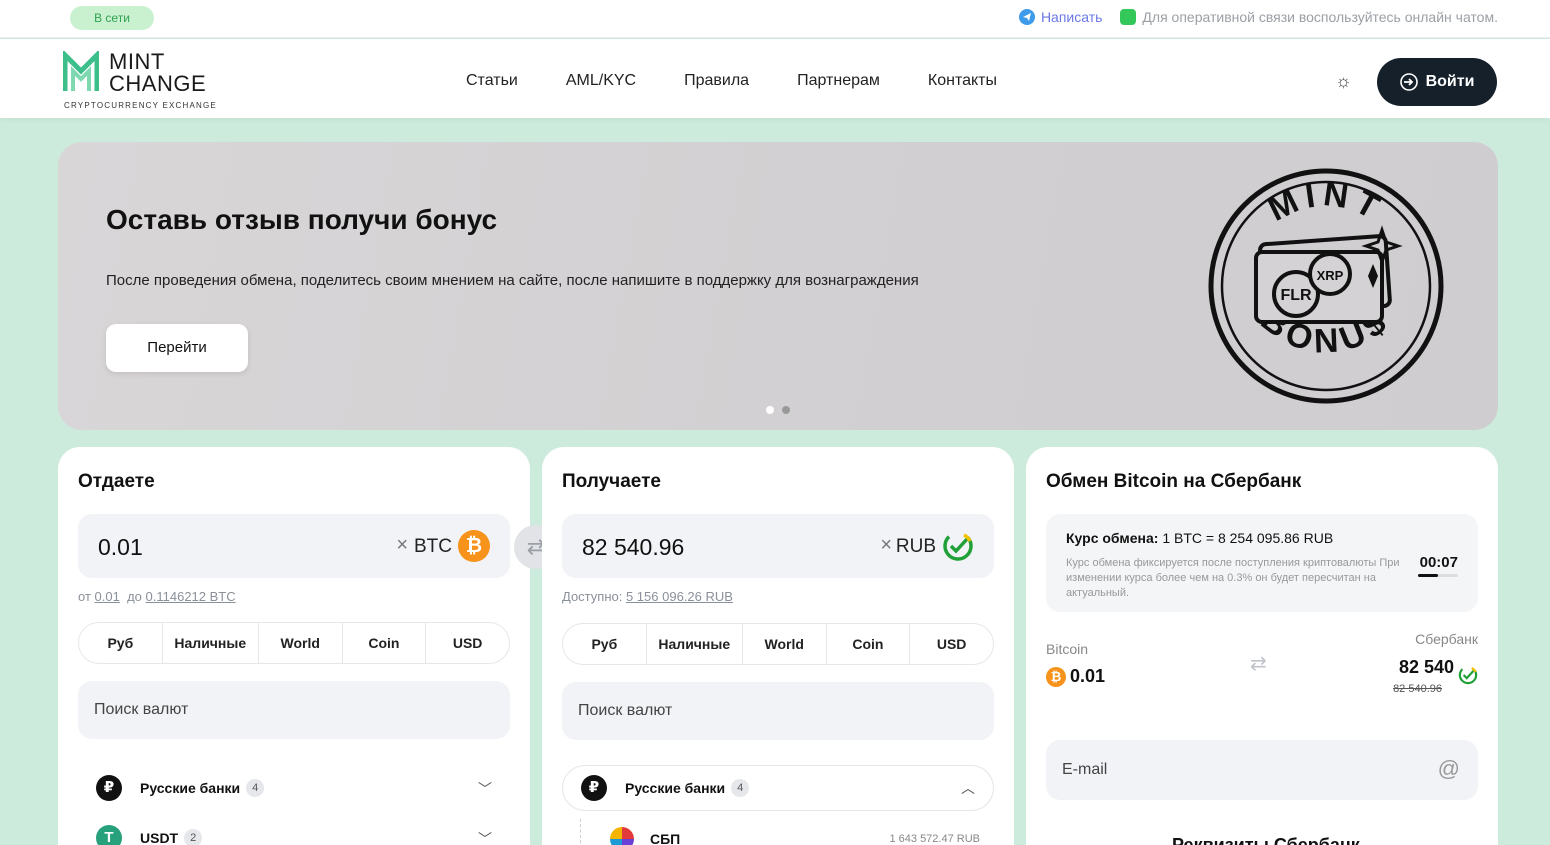  I want to click on give-clear-icon: ×, so click(402, 545).